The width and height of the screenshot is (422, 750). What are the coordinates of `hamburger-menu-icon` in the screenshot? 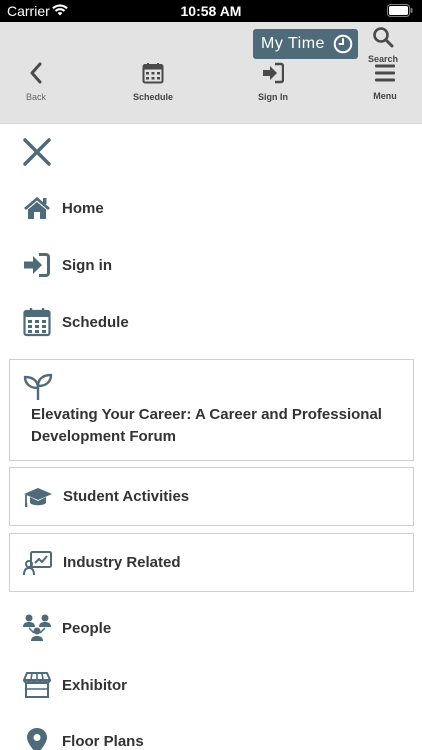 It's located at (385, 75).